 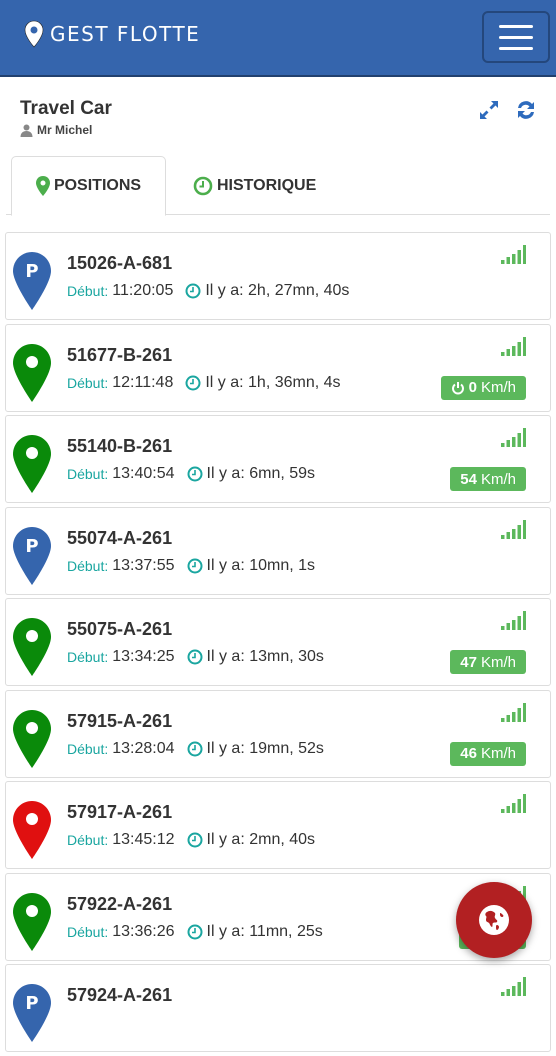 What do you see at coordinates (526, 110) in the screenshot?
I see `refresh-icon` at bounding box center [526, 110].